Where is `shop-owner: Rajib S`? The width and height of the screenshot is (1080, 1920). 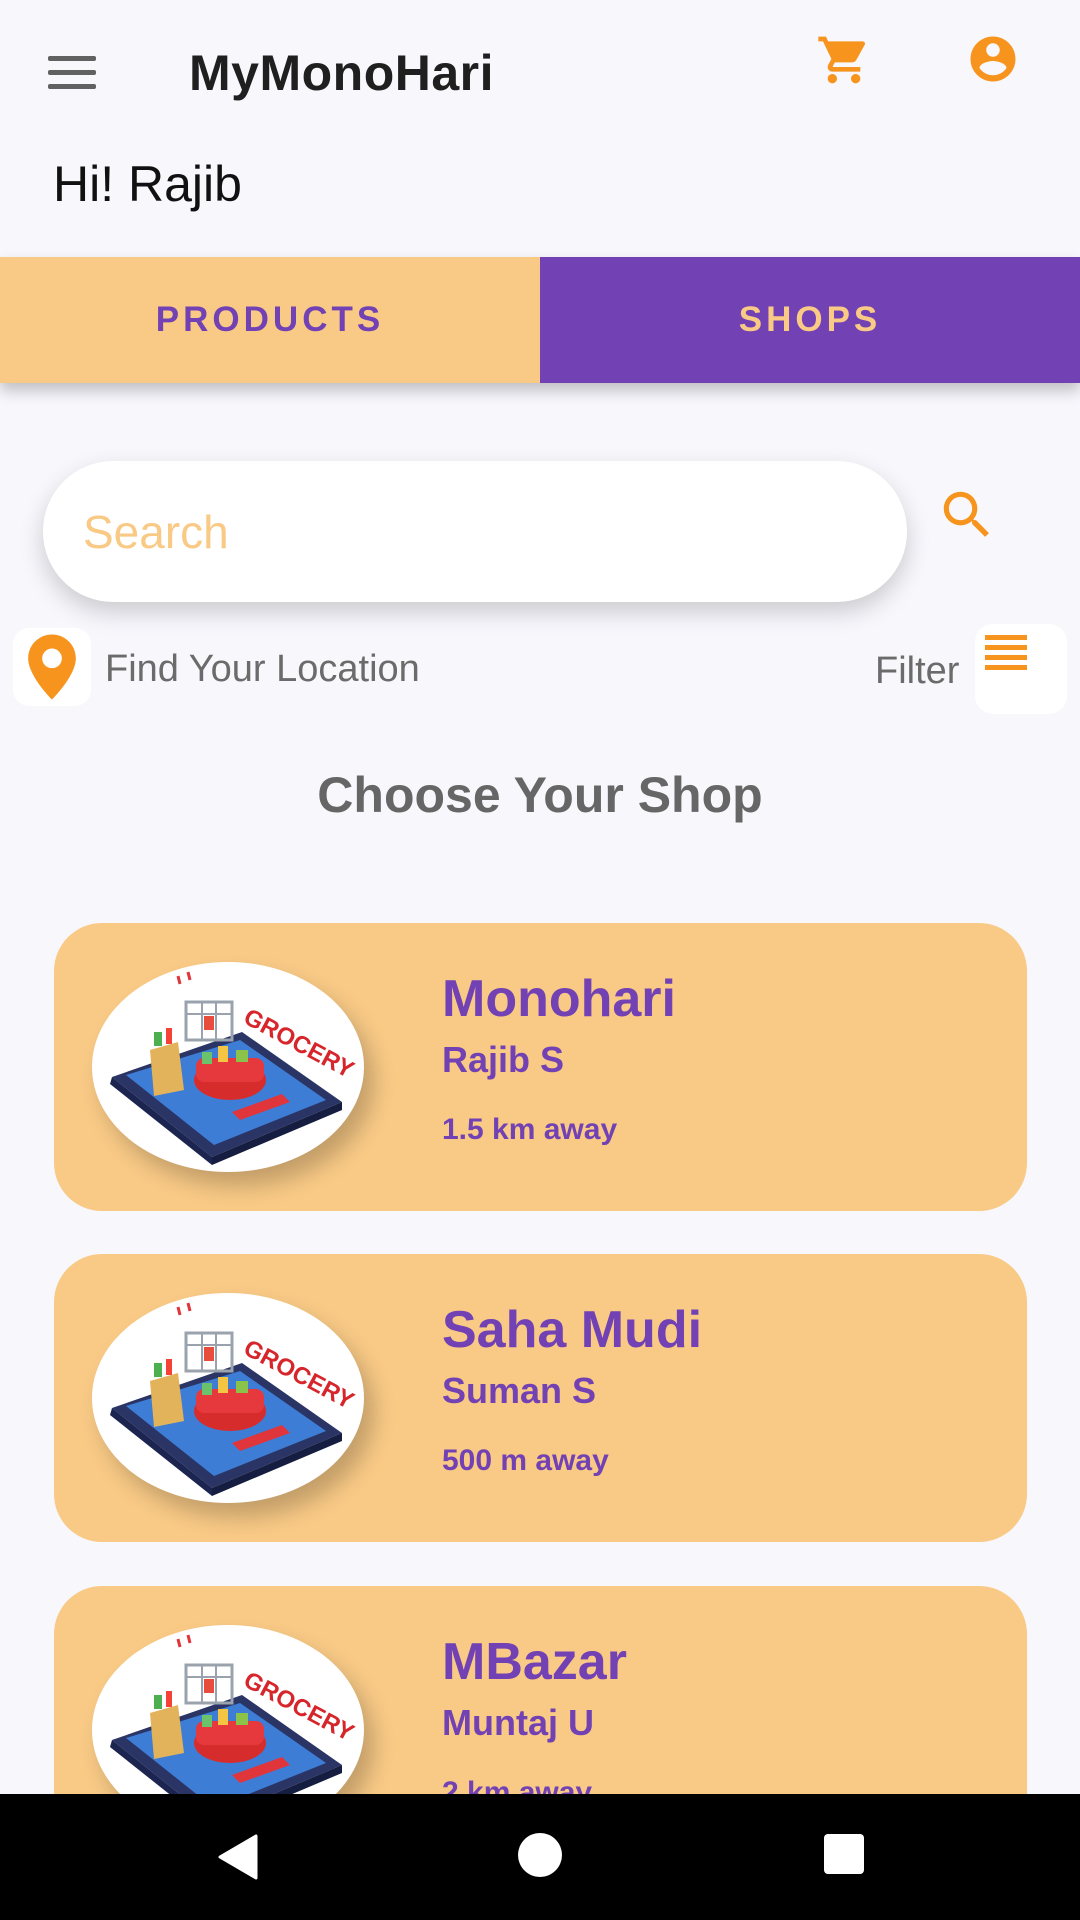 shop-owner: Rajib S is located at coordinates (503, 1059).